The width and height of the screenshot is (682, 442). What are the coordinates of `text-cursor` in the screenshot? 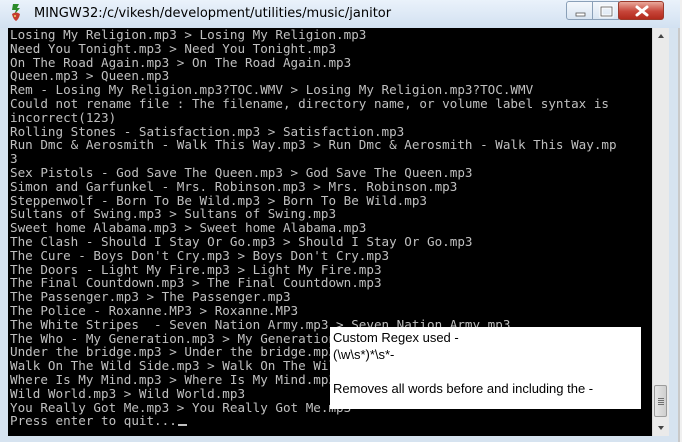 It's located at (182, 425).